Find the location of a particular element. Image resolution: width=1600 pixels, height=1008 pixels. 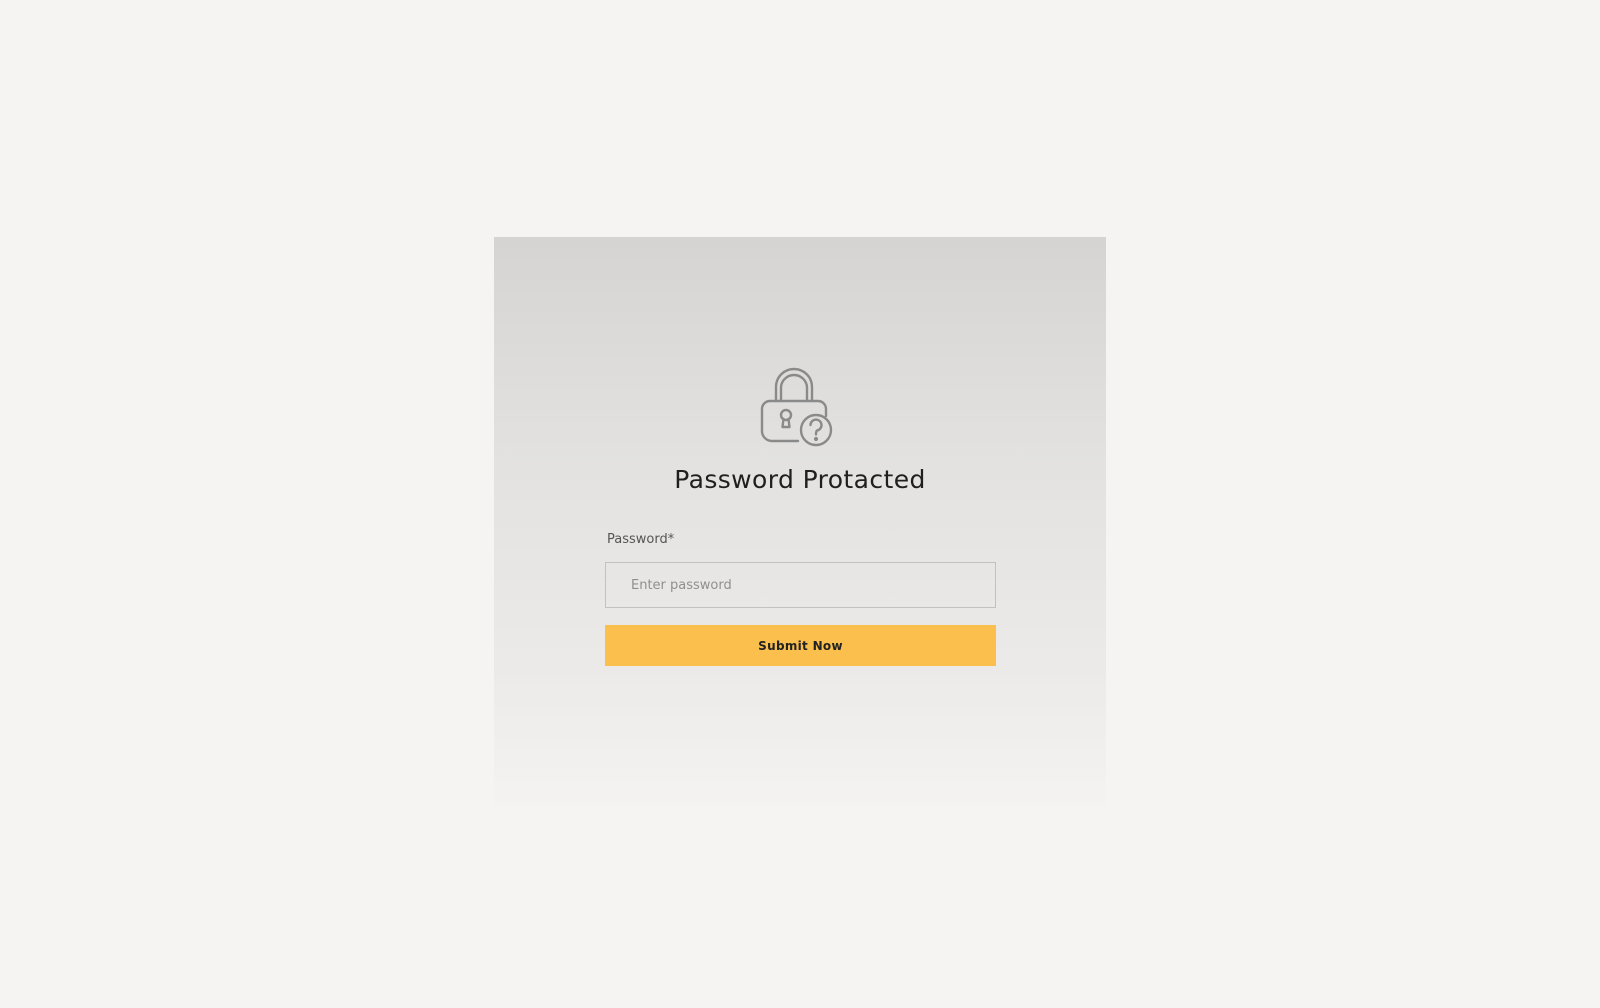

page-title: Password Protacted is located at coordinates (800, 479).